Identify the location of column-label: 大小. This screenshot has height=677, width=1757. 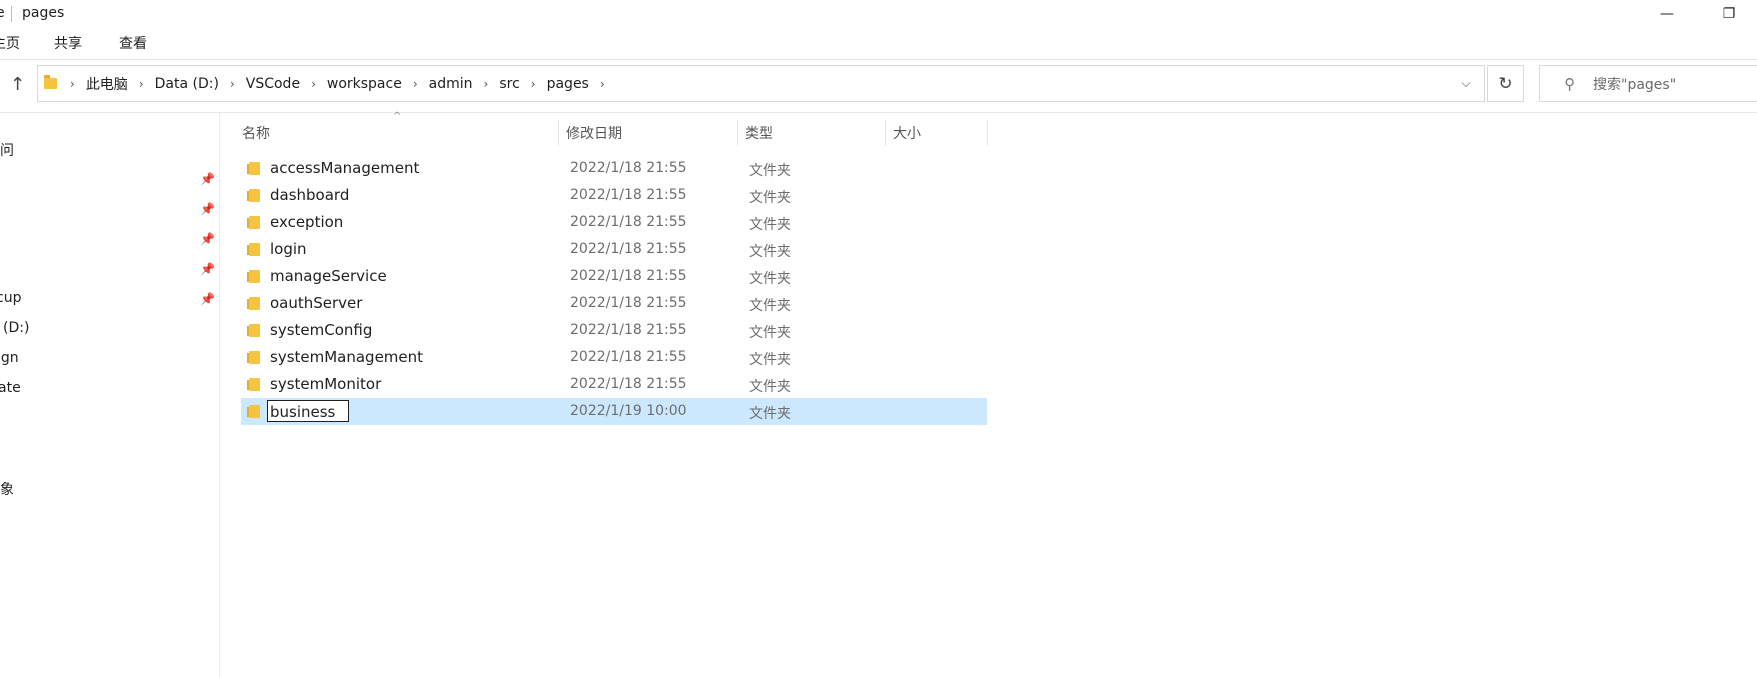
(907, 134).